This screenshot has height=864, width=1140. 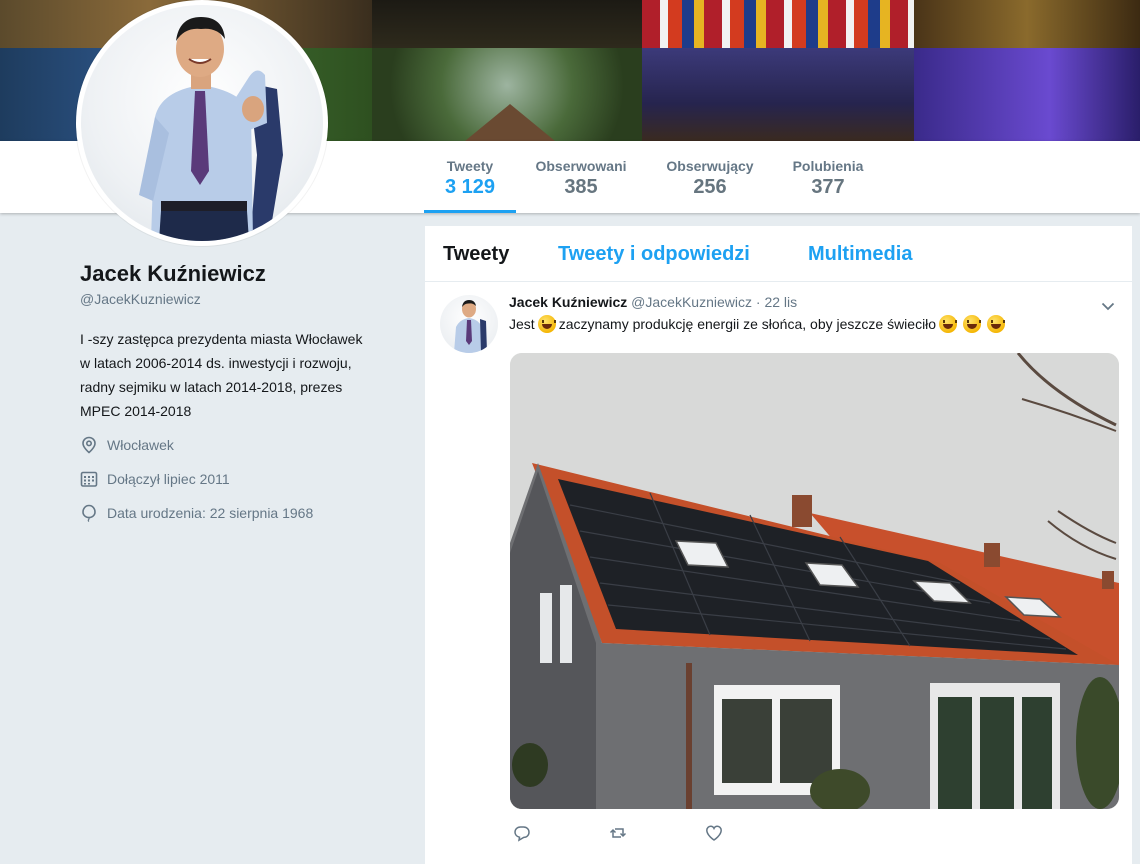 What do you see at coordinates (510, 122) in the screenshot?
I see `banner-roof` at bounding box center [510, 122].